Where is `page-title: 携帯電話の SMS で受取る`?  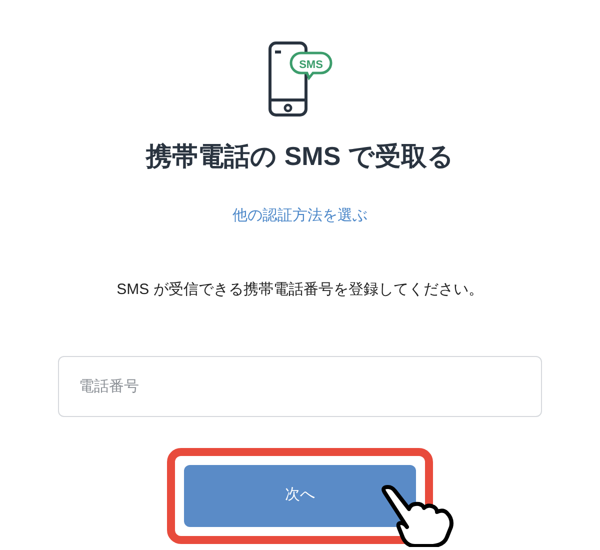 page-title: 携帯電話の SMS で受取る is located at coordinates (300, 156).